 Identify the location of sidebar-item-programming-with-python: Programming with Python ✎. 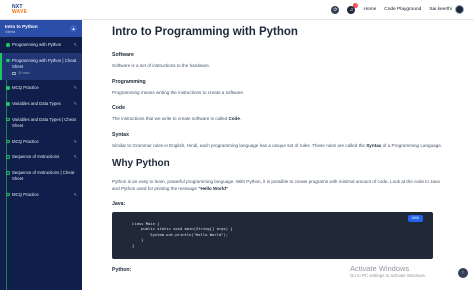
(41, 45).